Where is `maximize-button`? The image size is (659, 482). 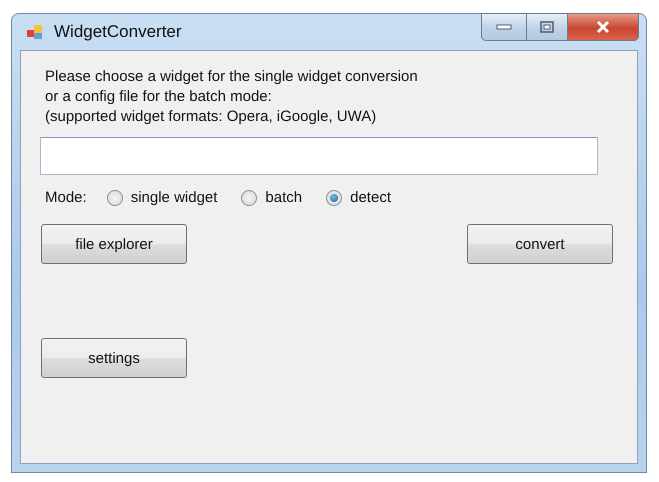
maximize-button is located at coordinates (547, 27).